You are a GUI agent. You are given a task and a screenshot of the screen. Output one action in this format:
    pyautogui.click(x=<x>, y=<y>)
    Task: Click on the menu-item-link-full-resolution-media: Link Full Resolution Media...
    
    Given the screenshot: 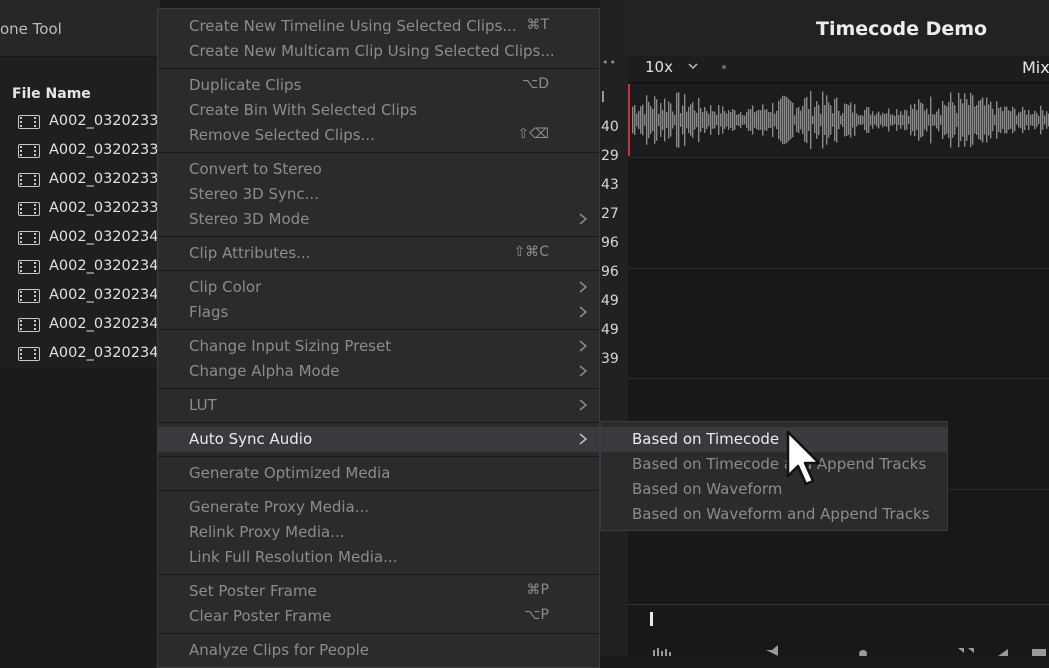 What is the action you would take?
    pyautogui.click(x=378, y=557)
    